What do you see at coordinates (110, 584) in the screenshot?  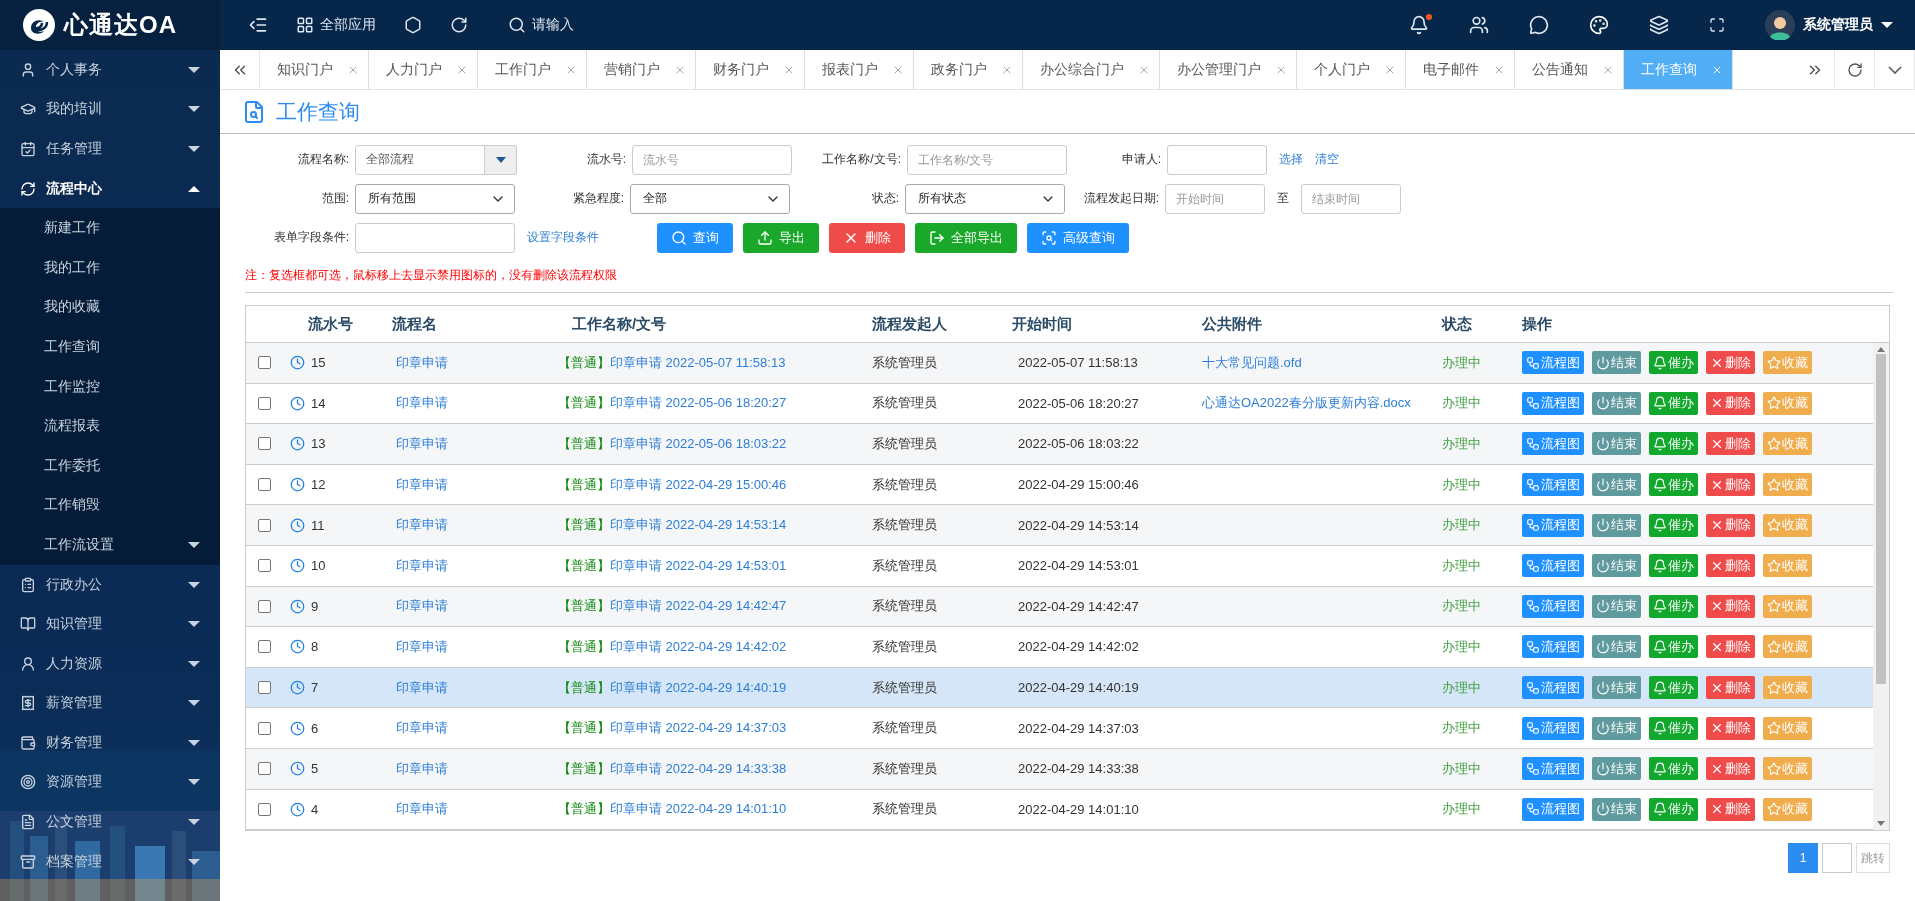 I see `sidebar-item: 行政办公` at bounding box center [110, 584].